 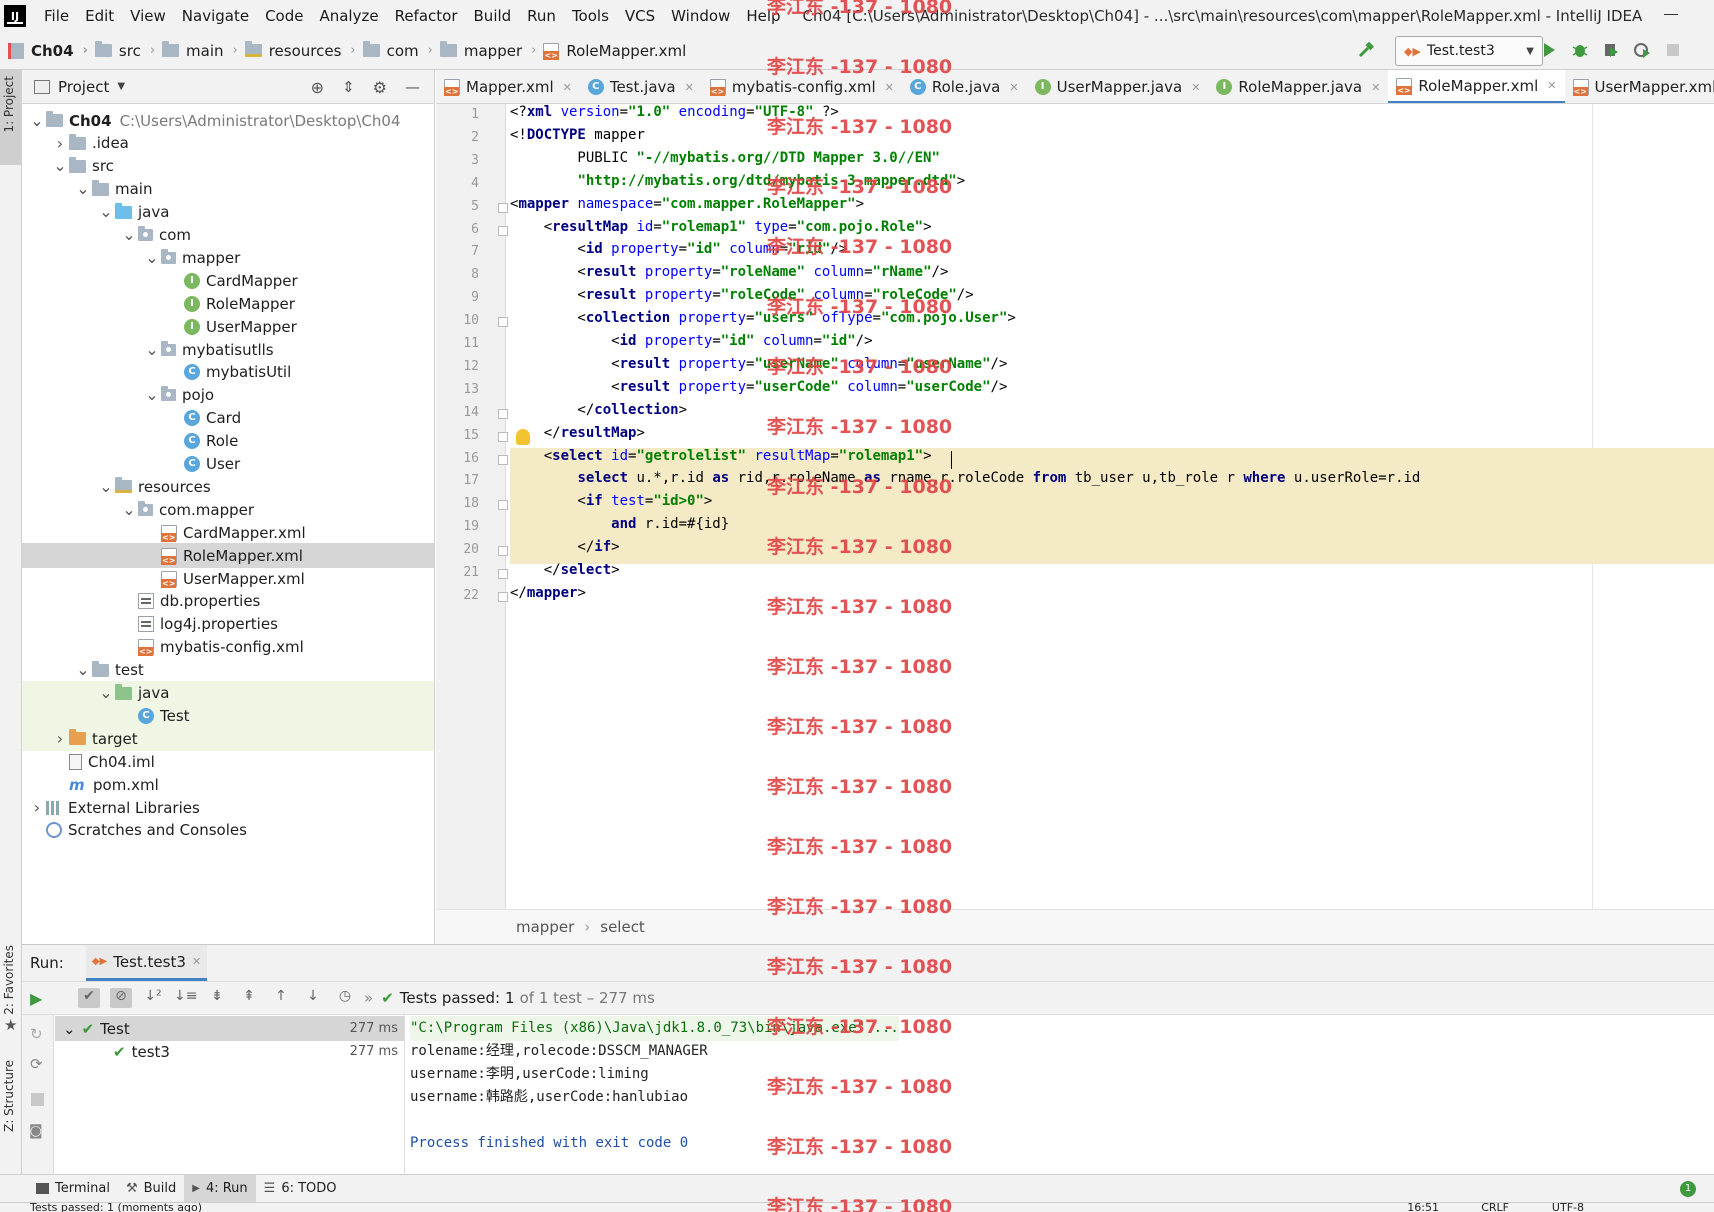 What do you see at coordinates (1298, 86) in the screenshot?
I see `editor-tab: I RoleMapper.java ✕` at bounding box center [1298, 86].